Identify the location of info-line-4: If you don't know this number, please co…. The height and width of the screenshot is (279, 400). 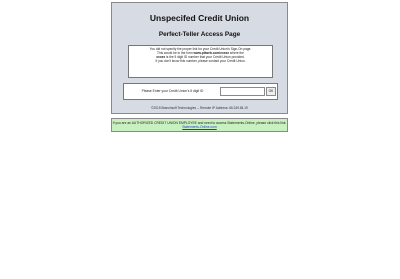
(200, 61).